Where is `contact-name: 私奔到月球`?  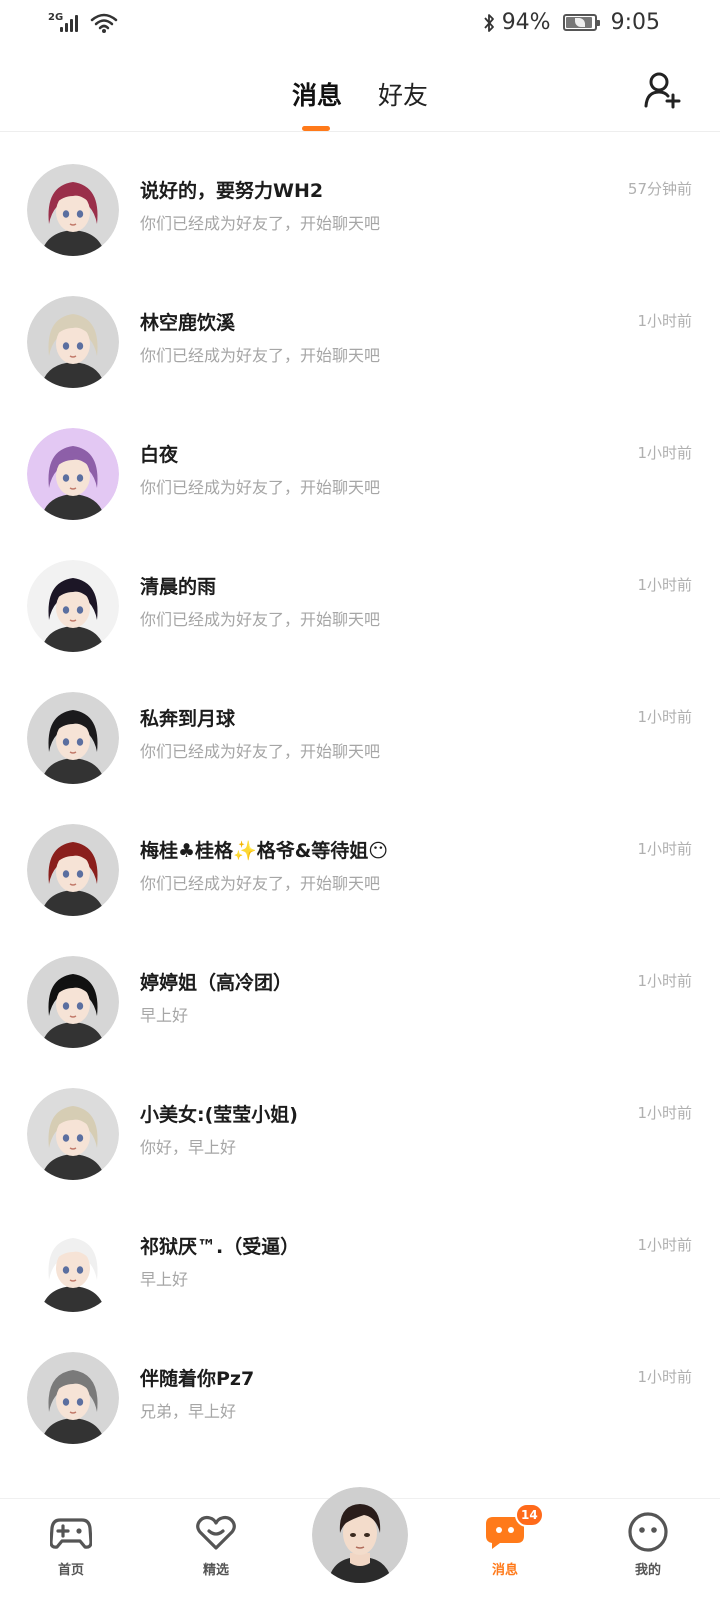
contact-name: 私奔到月球 is located at coordinates (188, 719).